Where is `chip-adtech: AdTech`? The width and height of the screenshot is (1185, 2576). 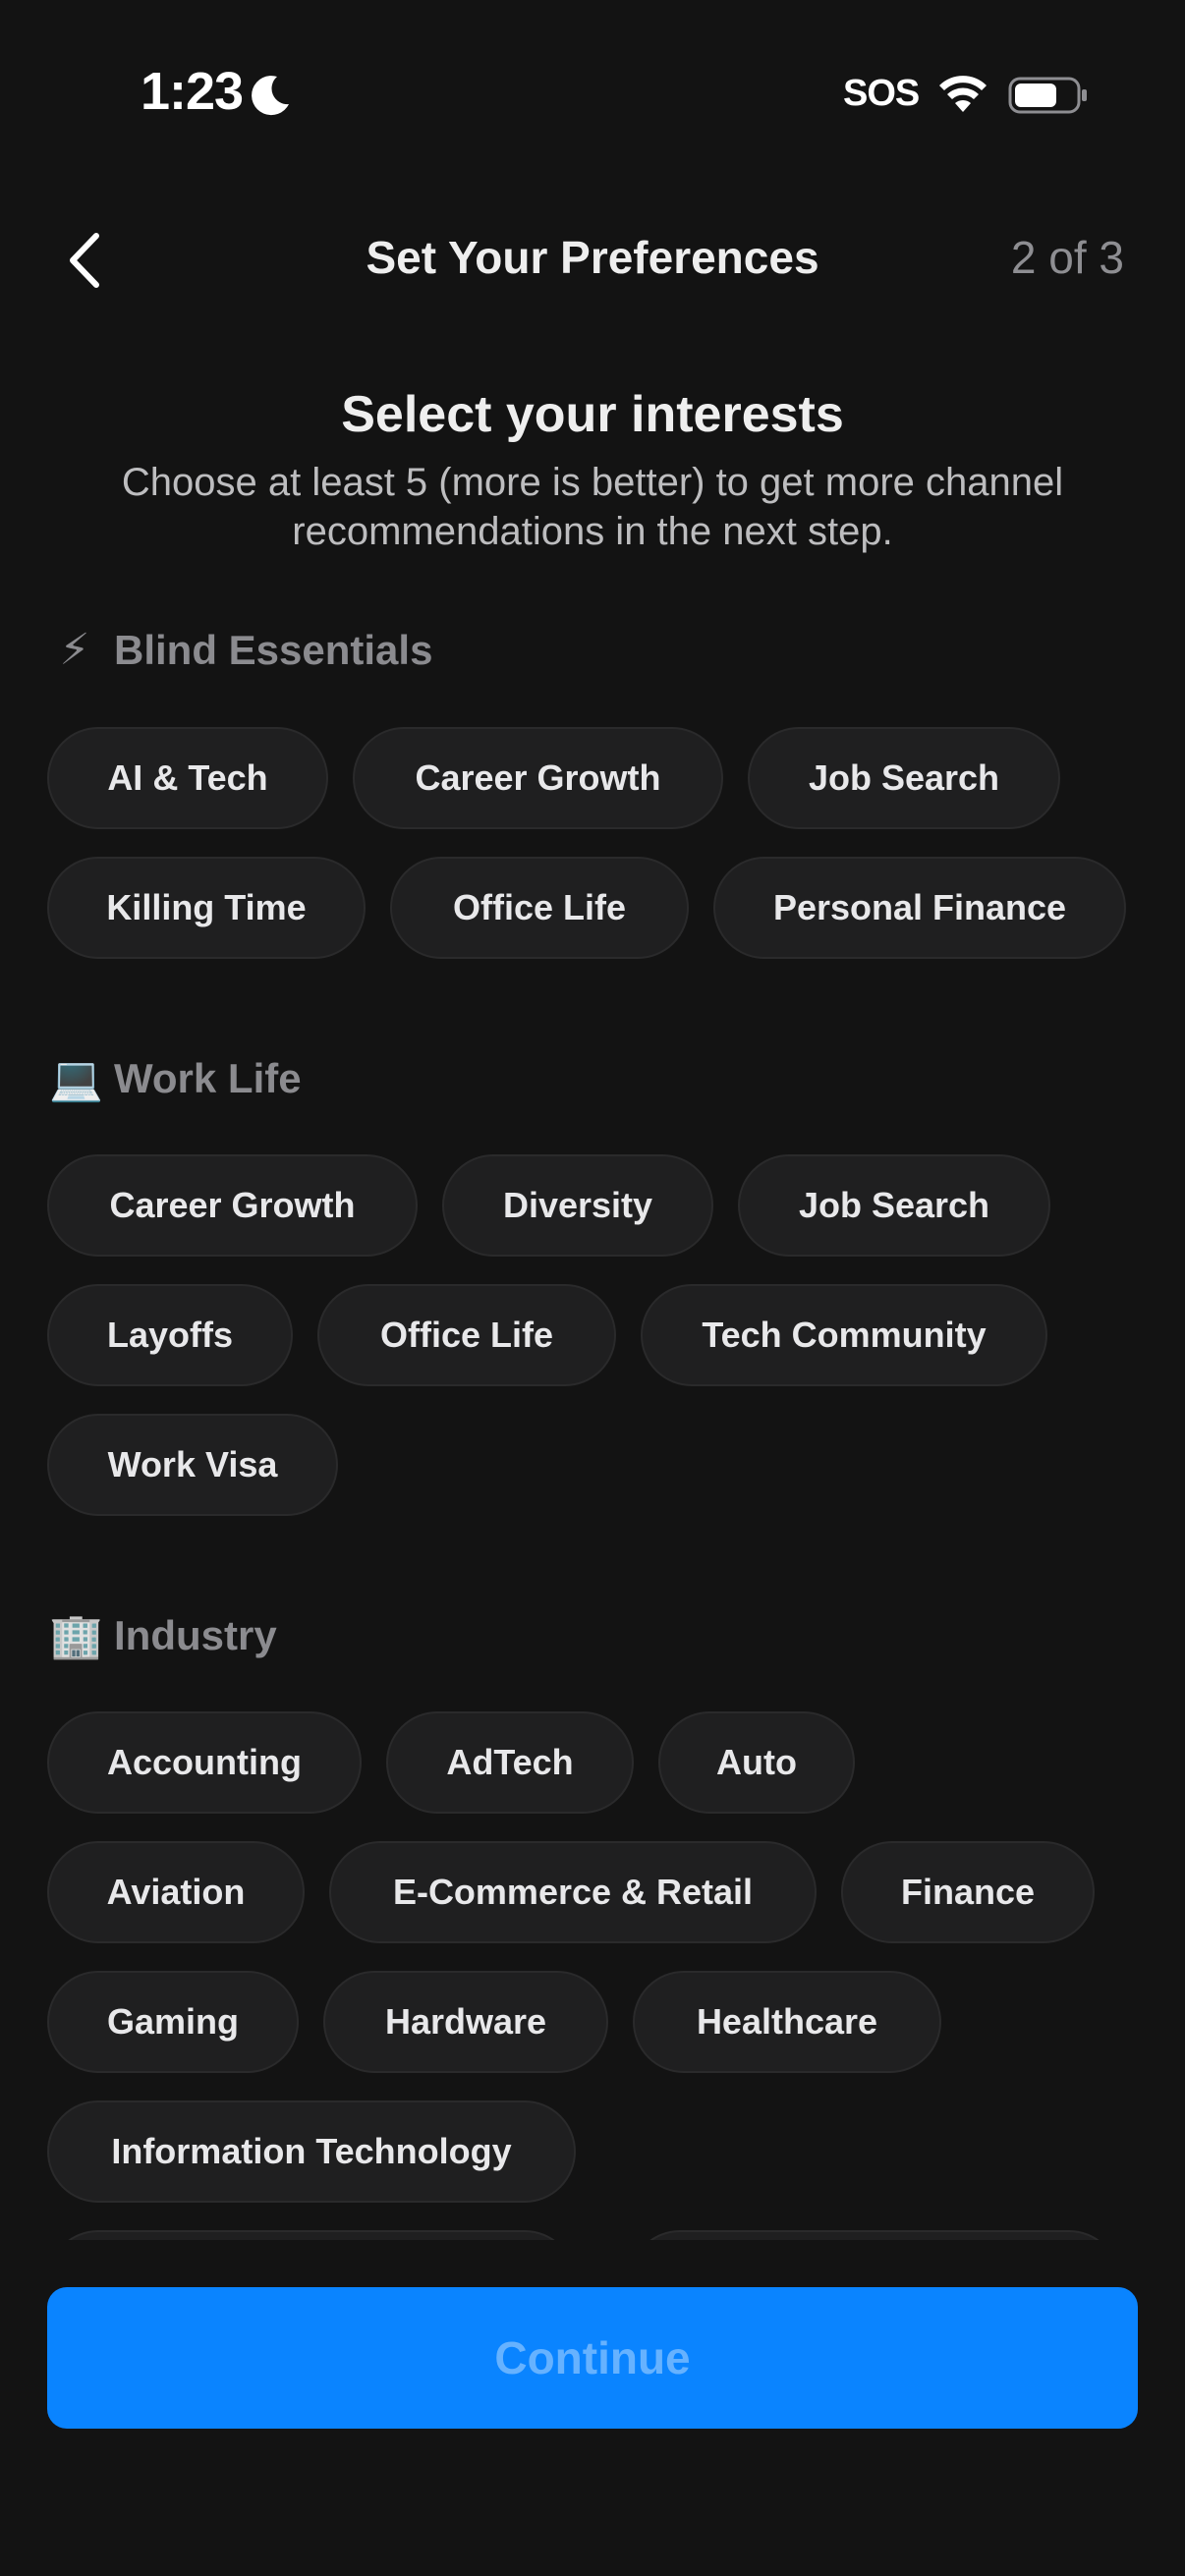 chip-adtech: AdTech is located at coordinates (510, 1762).